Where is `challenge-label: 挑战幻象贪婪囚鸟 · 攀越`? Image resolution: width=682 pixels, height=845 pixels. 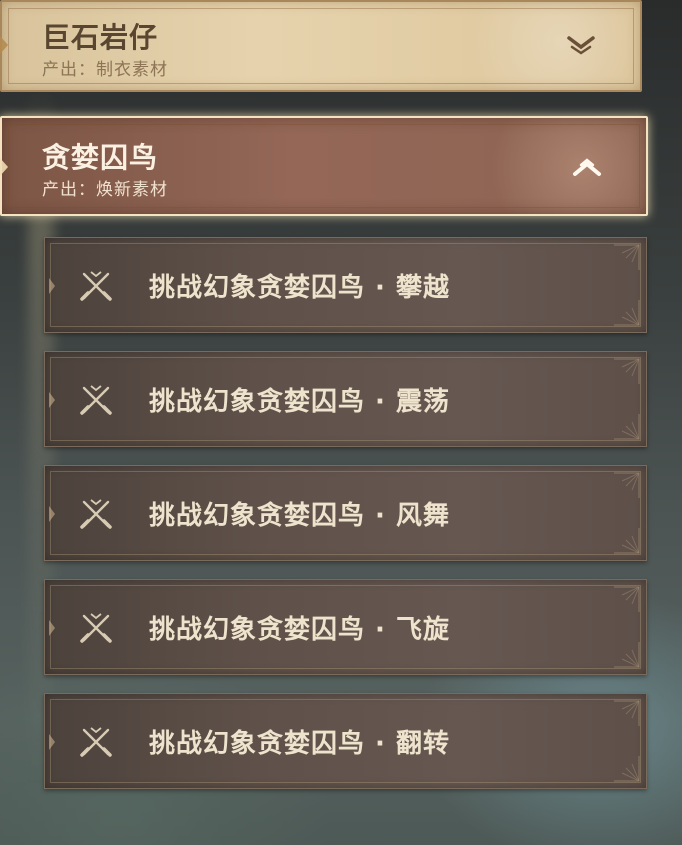
challenge-label: 挑战幻象贪婪囚鸟 · 攀越 is located at coordinates (299, 288).